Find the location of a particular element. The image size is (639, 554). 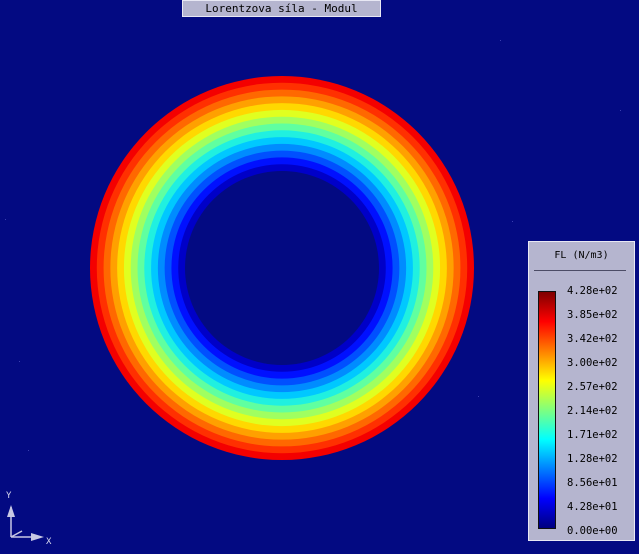

legend-title: FL (N/m3) is located at coordinates (581, 255).